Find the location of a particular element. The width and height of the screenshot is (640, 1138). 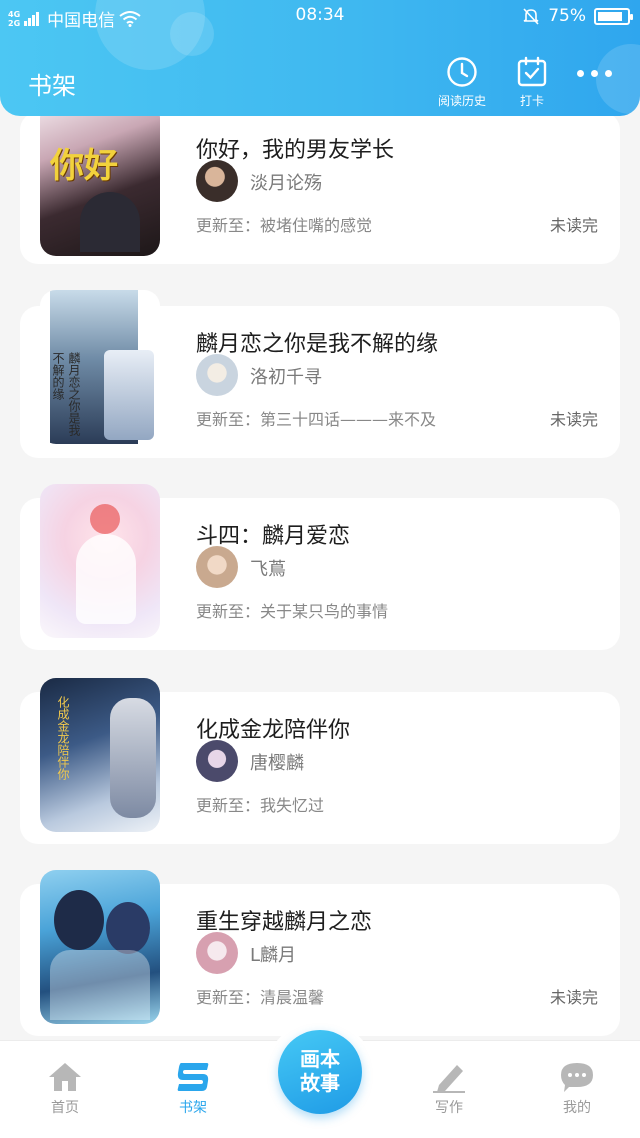

bookshelf-icon is located at coordinates (193, 1077).